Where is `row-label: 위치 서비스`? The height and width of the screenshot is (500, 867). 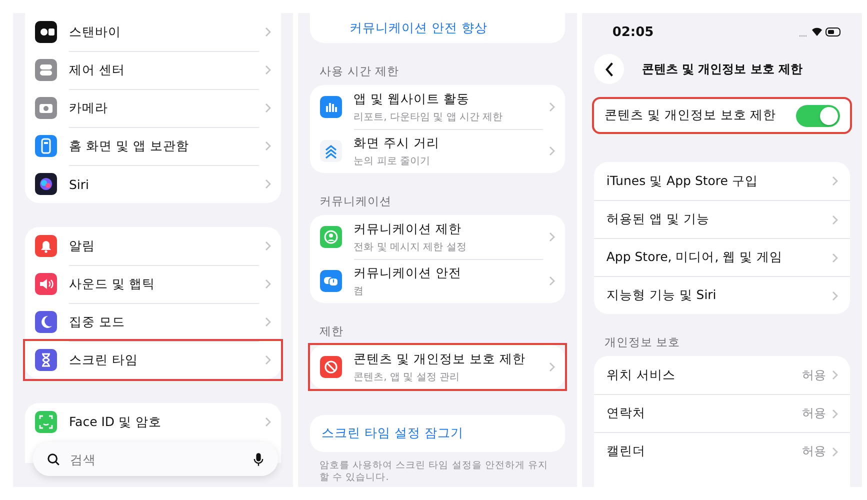 row-label: 위치 서비스 is located at coordinates (641, 375).